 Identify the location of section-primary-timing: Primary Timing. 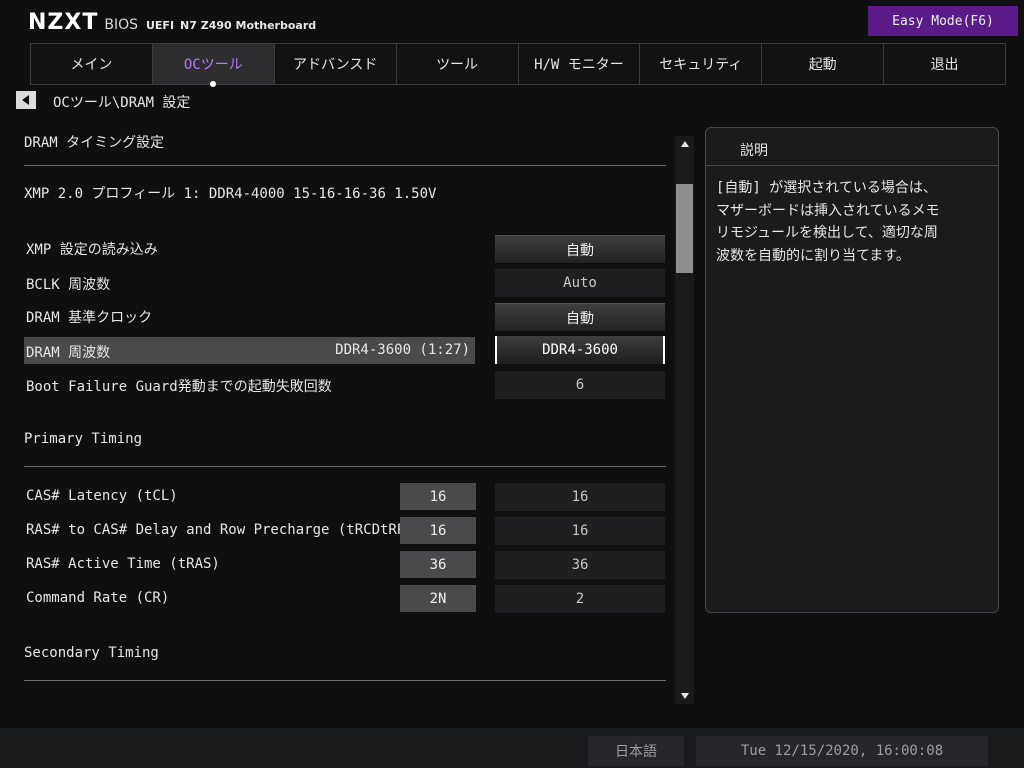
(83, 439).